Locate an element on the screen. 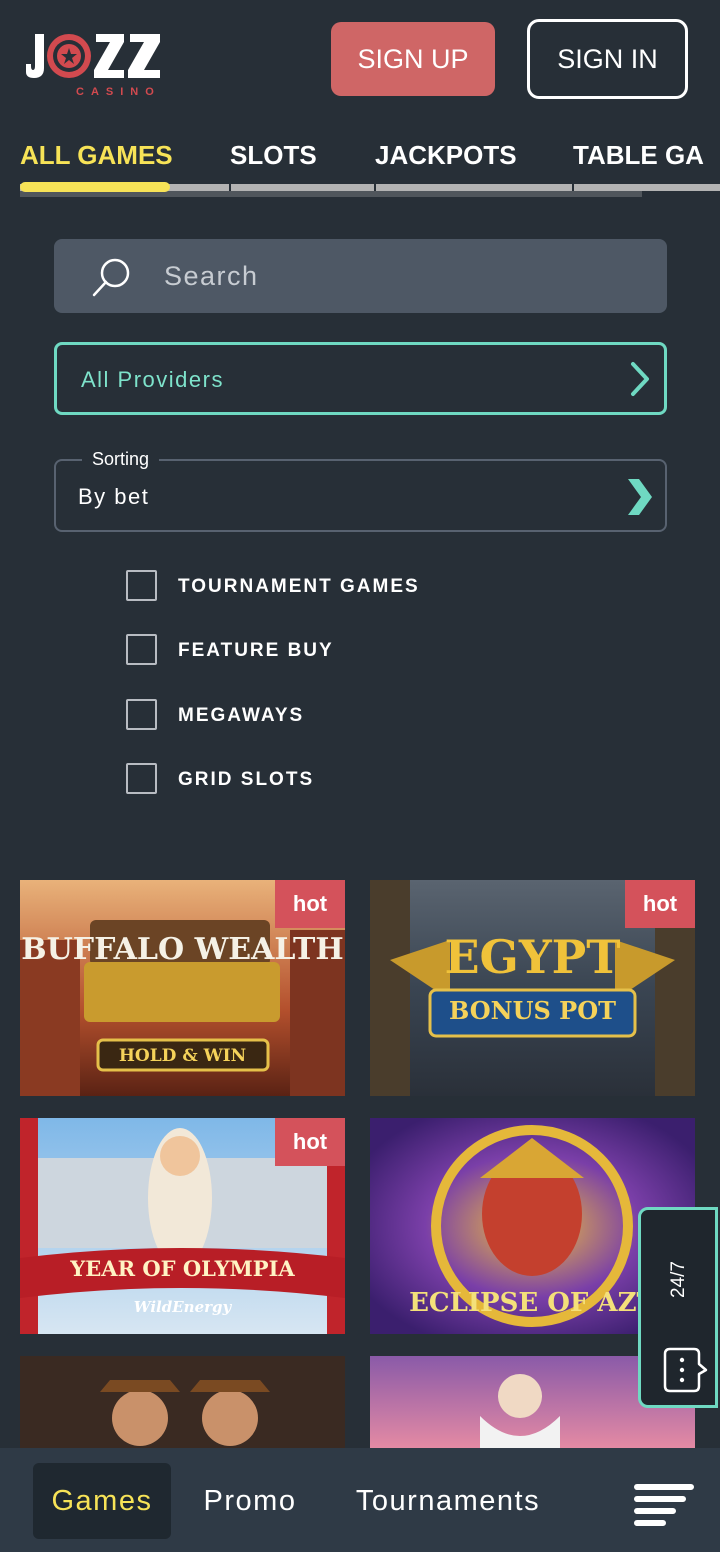 The width and height of the screenshot is (720, 1552). logo-subtitle: CASINO is located at coordinates (118, 92).